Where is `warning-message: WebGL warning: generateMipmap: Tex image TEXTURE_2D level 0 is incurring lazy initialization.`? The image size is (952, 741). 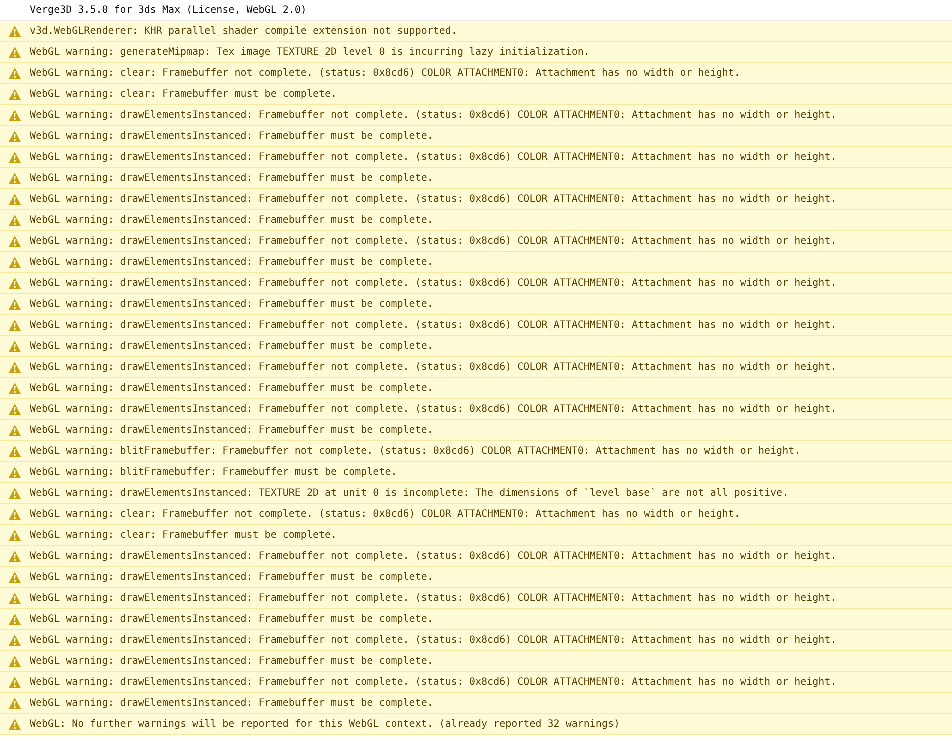 warning-message: WebGL warning: generateMipmap: Tex image TEXTURE_2D level 0 is incurring lazy initialization. is located at coordinates (310, 52).